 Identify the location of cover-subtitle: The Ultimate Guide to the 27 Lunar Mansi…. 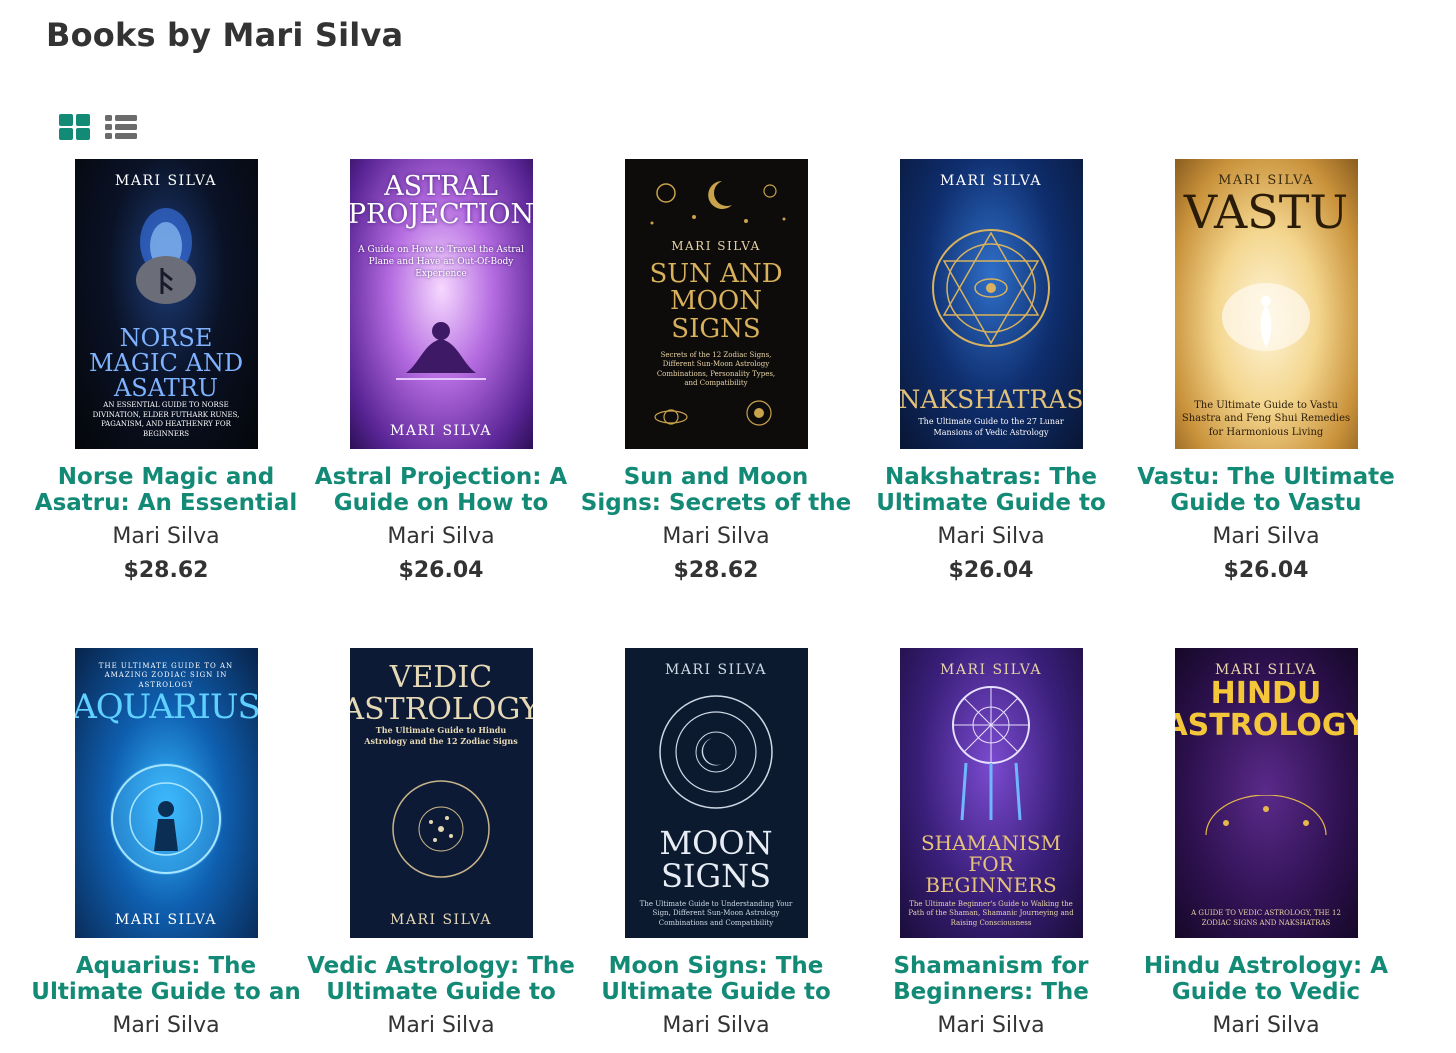
(991, 427).